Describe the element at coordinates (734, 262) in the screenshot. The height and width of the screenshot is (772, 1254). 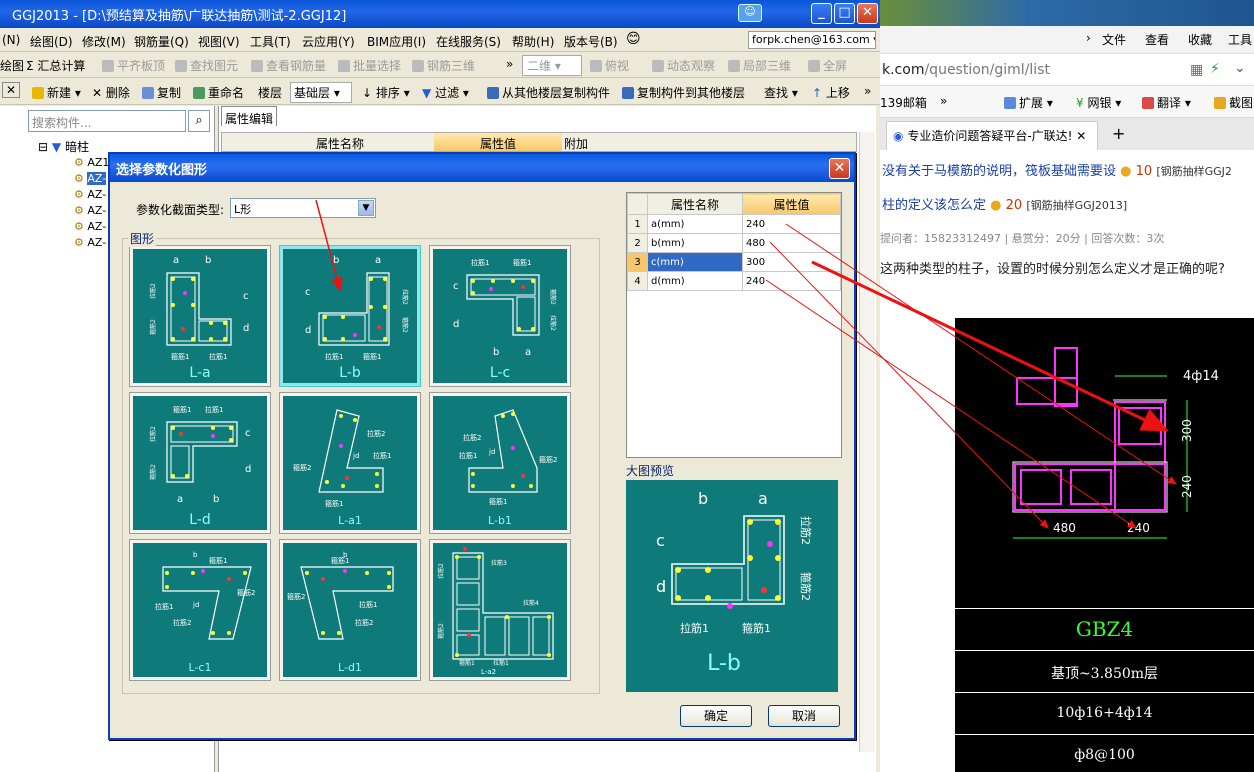
I see `table-row: 3 c(mm) 300` at that location.